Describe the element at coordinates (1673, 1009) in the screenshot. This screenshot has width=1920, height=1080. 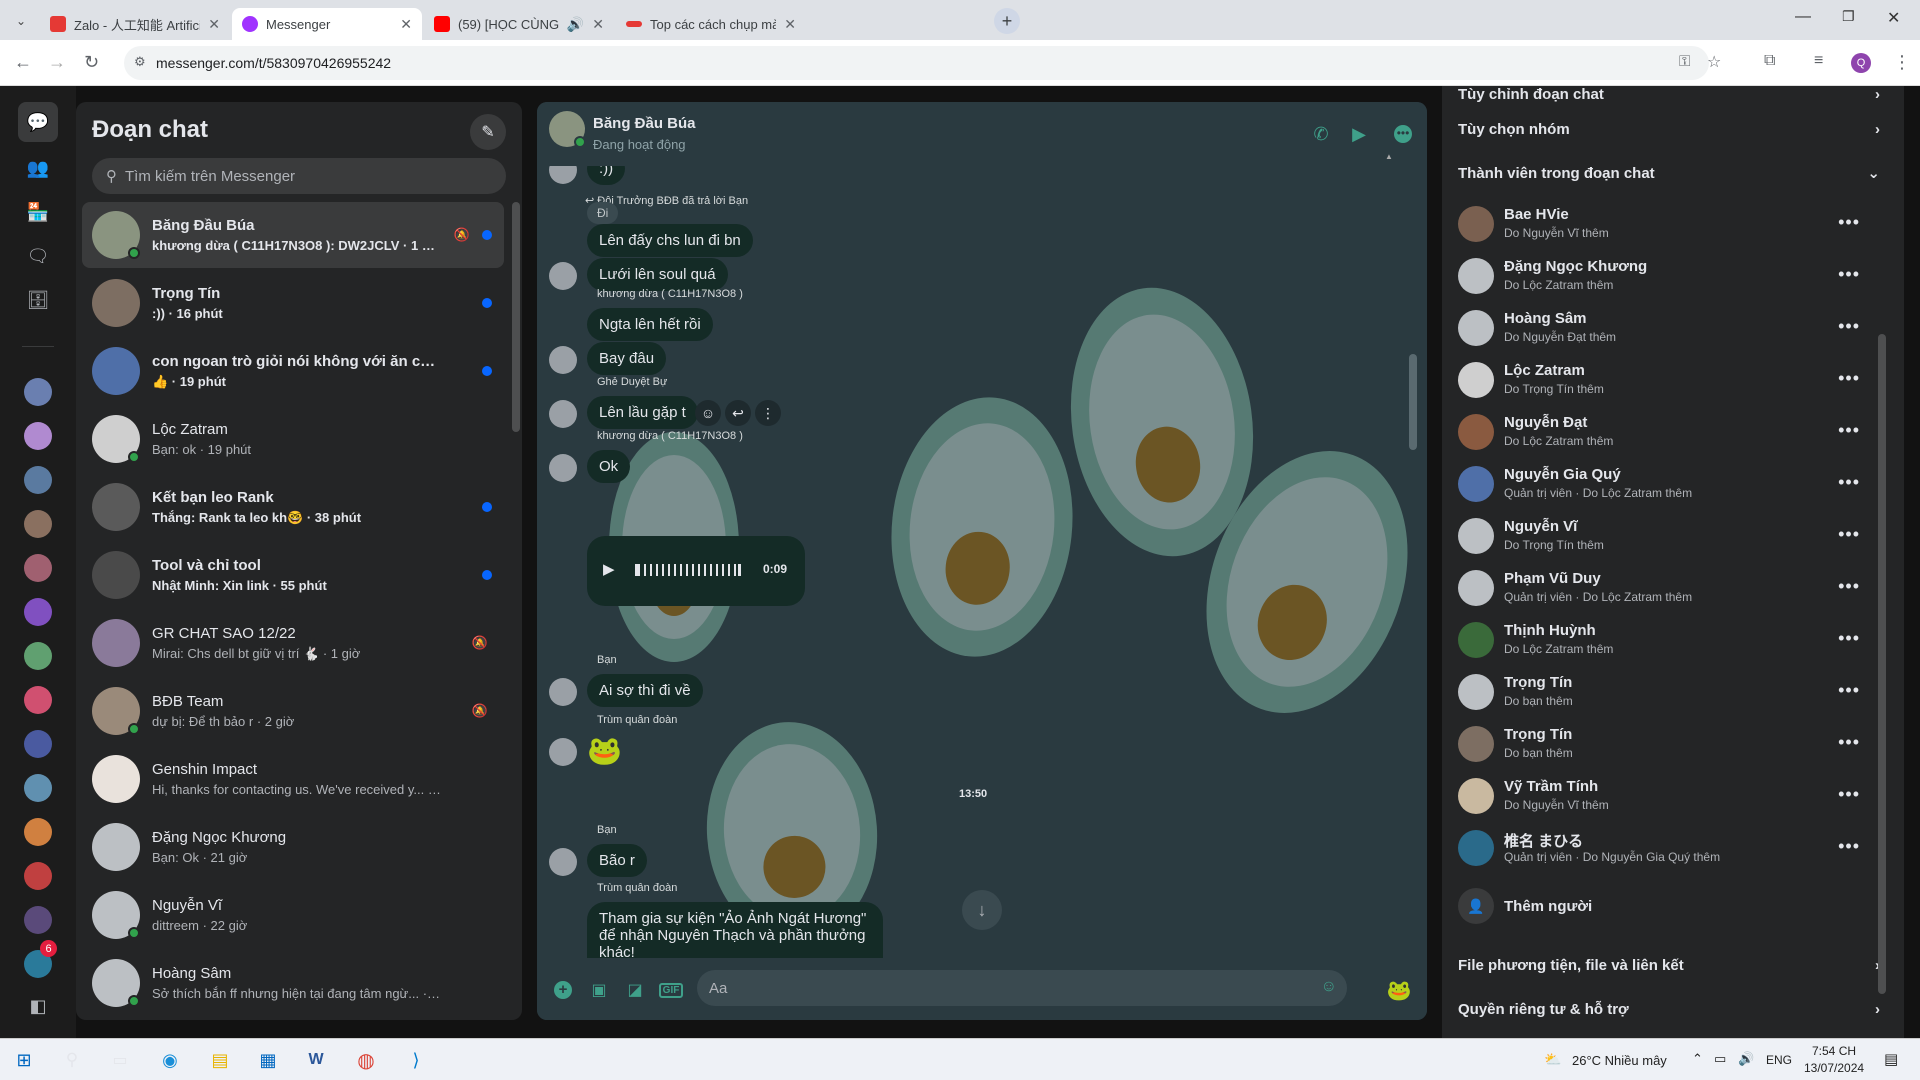
I see `privacy-support-row: Quyền riêng tư & hỗ trợ ›` at that location.